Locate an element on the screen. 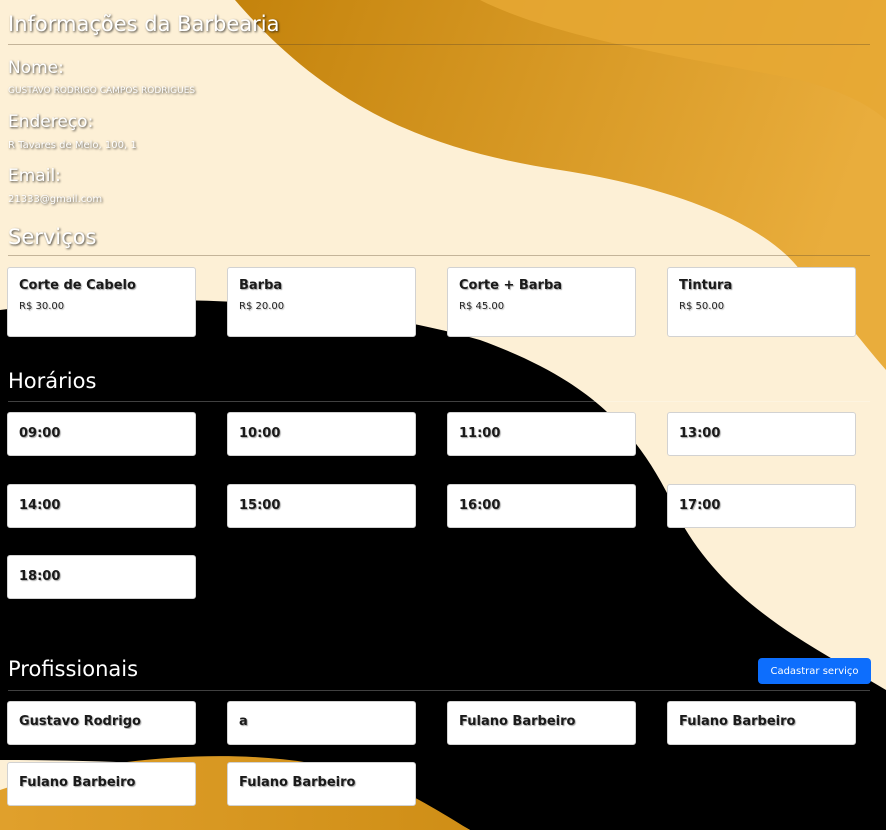 Image resolution: width=886 pixels, height=830 pixels. time-slot: 14:00 is located at coordinates (101, 506).